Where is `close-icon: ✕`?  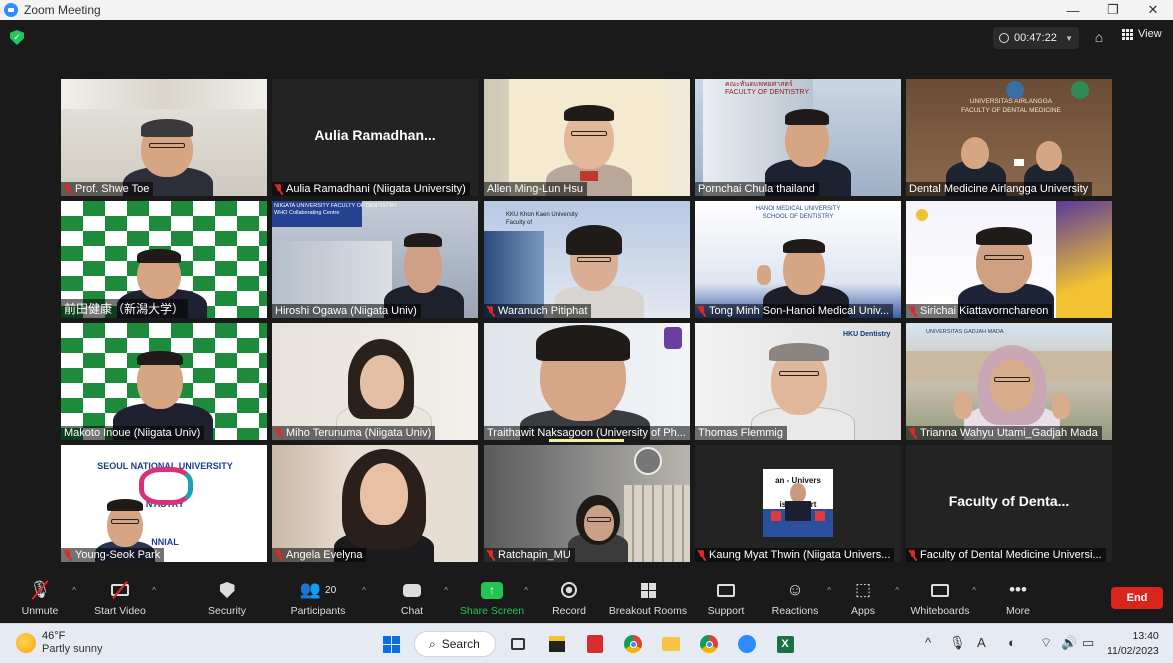 close-icon: ✕ is located at coordinates (1153, 10).